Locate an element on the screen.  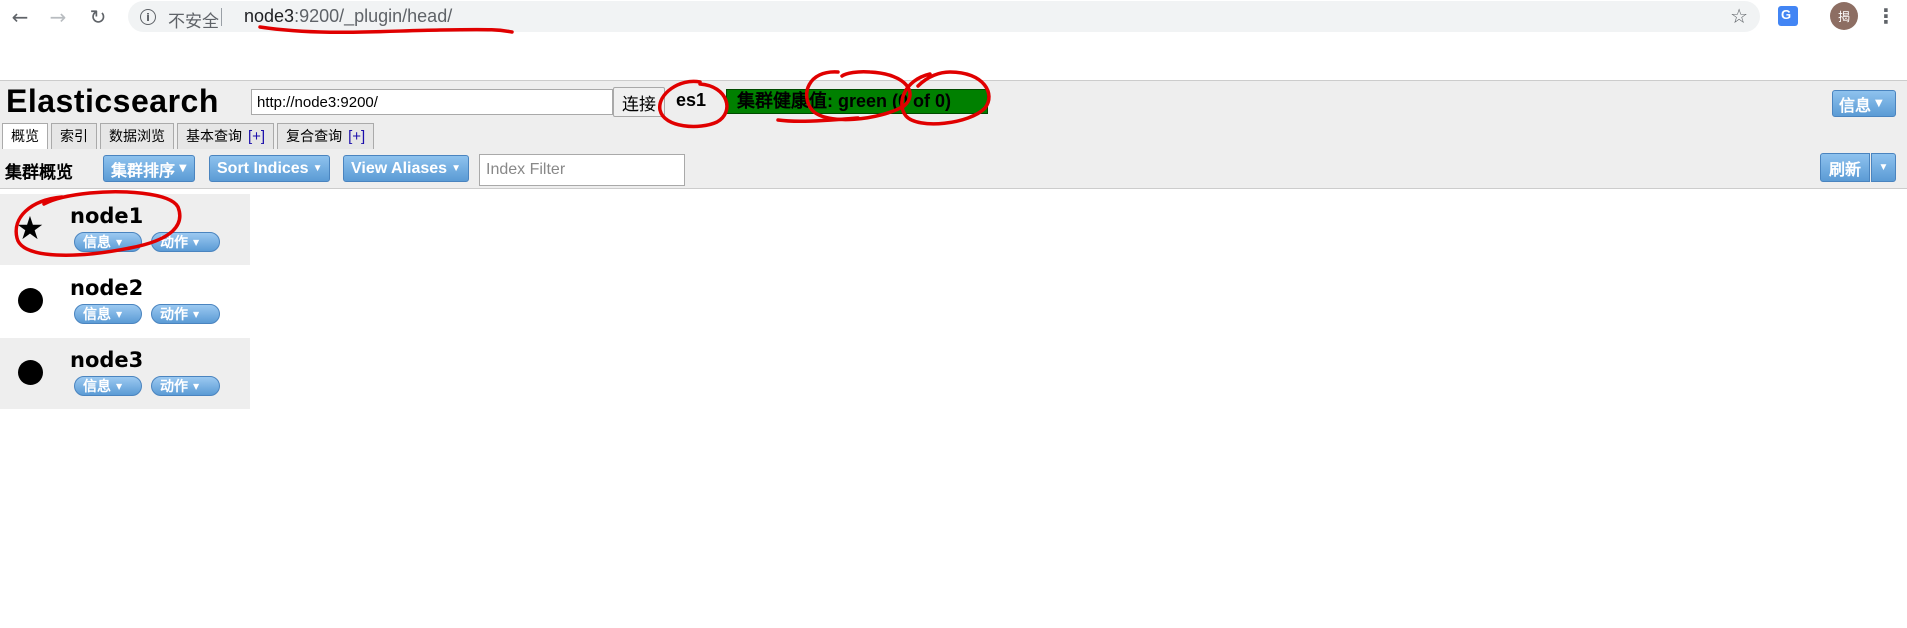
arrow-left-icon: ← is located at coordinates (20, 17).